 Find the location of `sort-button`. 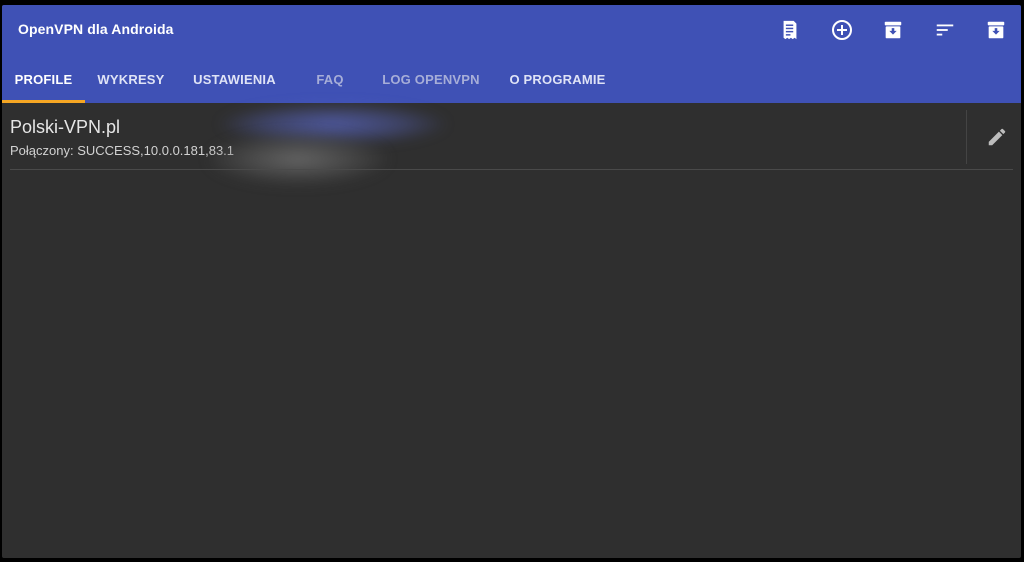

sort-button is located at coordinates (945, 30).